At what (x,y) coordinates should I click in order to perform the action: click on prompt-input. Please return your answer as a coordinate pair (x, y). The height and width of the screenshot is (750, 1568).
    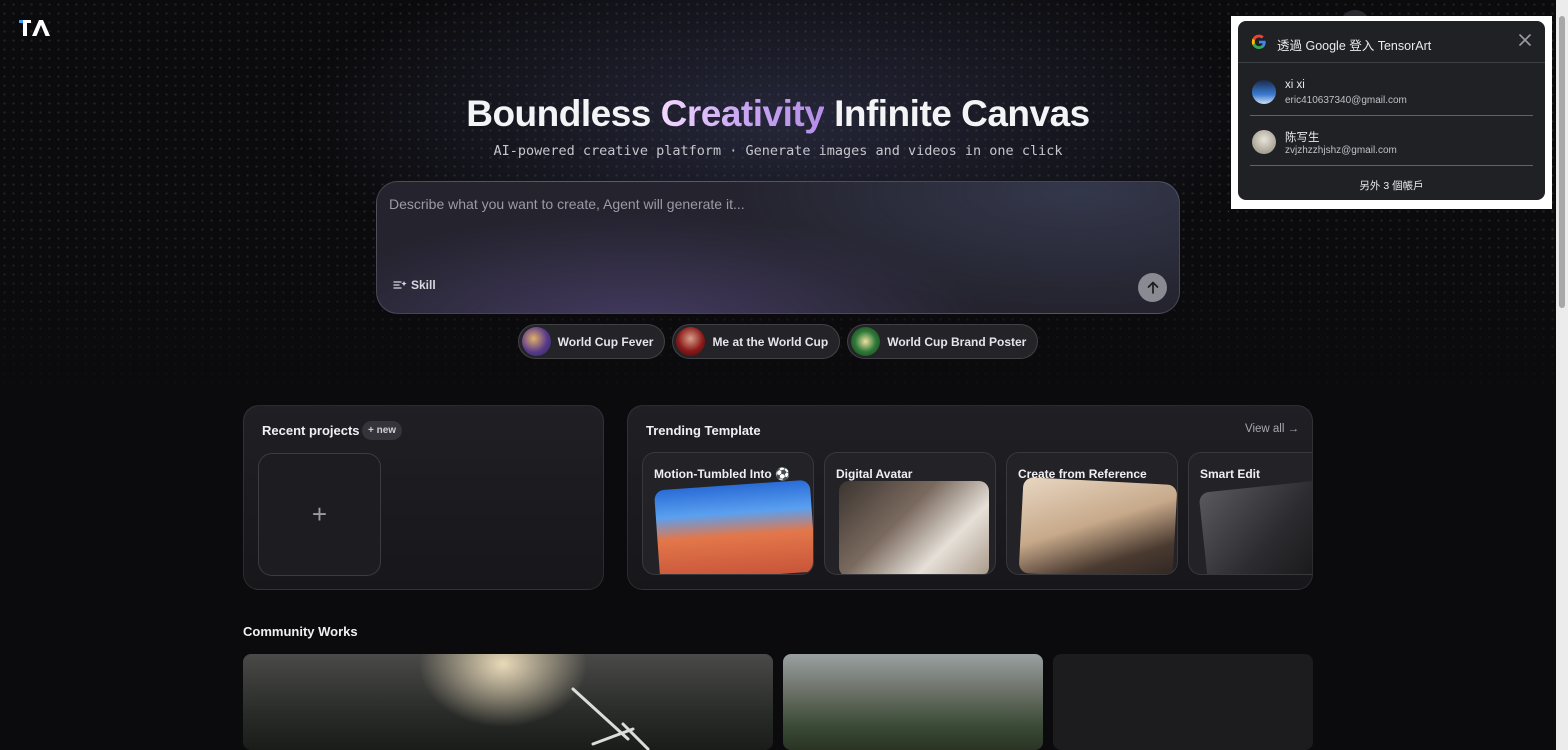
    Looking at the image, I should click on (769, 204).